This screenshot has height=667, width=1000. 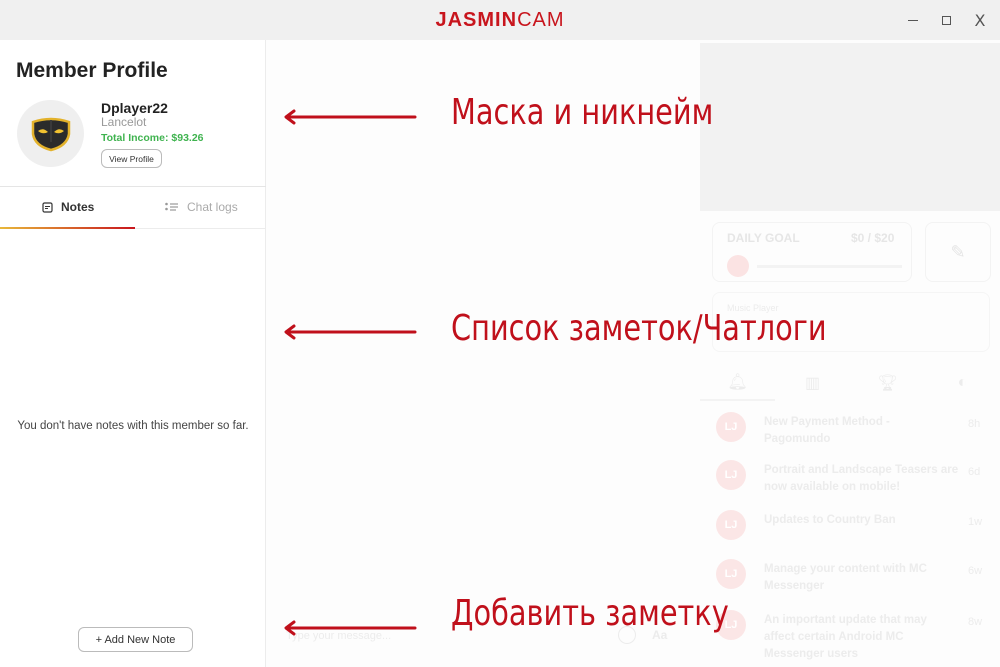 What do you see at coordinates (851, 432) in the screenshot?
I see `notification-item: LJ New Payment Method - Pagomundo 8h` at bounding box center [851, 432].